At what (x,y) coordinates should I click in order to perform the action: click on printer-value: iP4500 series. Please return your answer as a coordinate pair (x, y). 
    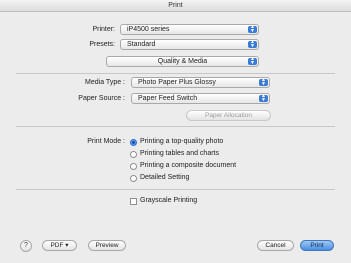
    Looking at the image, I should click on (148, 29).